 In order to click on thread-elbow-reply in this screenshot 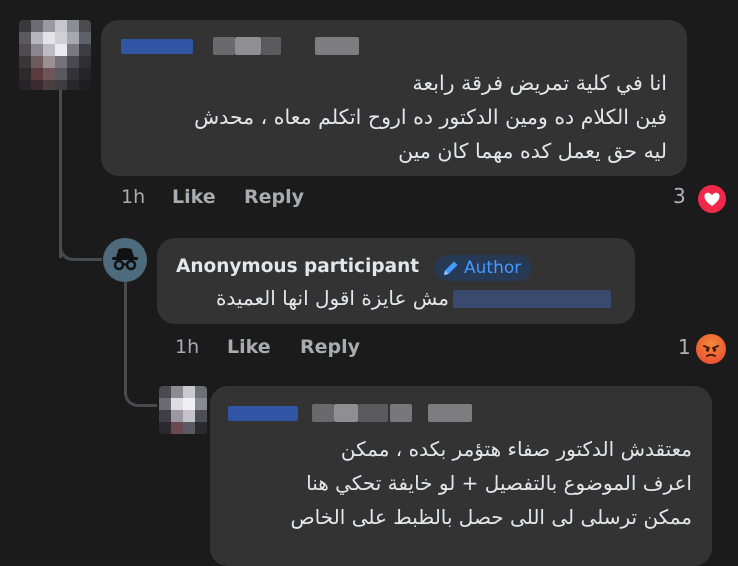, I will do `click(140, 384)`.